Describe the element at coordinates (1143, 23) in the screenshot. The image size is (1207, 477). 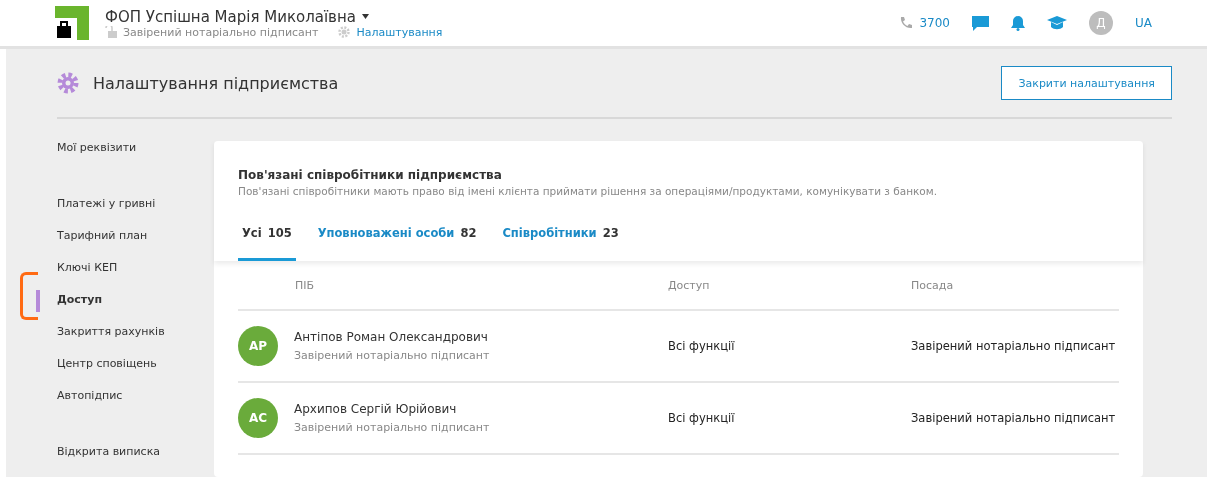
I see `language-link: UA` at that location.